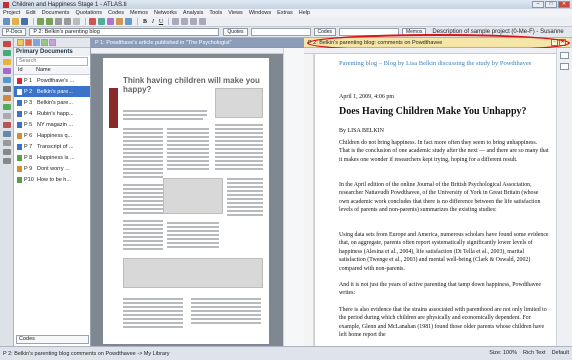 The image size is (572, 360). I want to click on memo-icon, so click(110, 21).